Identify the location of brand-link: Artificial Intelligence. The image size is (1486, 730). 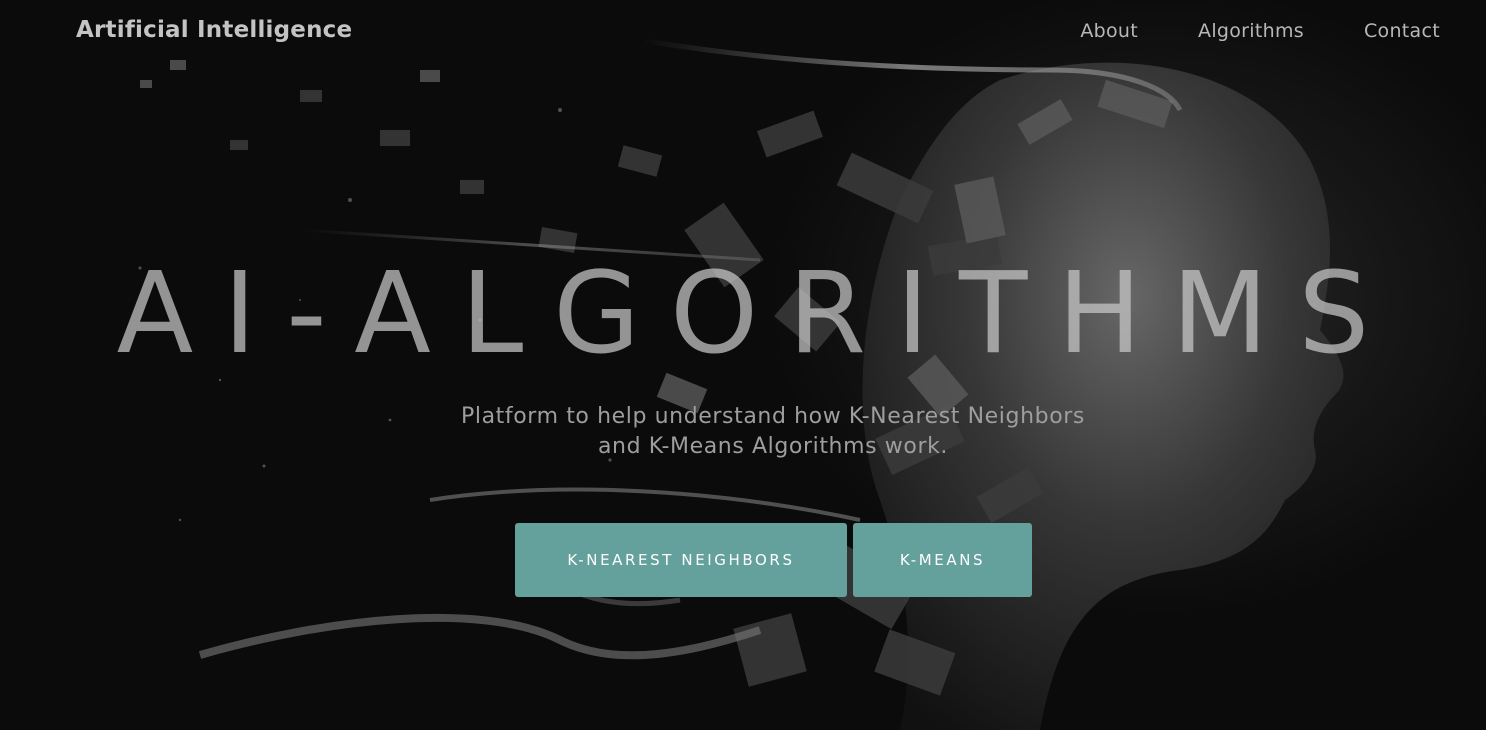
(214, 30).